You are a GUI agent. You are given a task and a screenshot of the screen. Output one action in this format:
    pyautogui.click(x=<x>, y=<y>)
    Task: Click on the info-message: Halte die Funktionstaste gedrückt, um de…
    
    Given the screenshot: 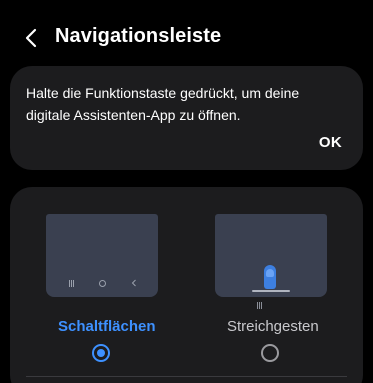 What is the action you would take?
    pyautogui.click(x=163, y=104)
    